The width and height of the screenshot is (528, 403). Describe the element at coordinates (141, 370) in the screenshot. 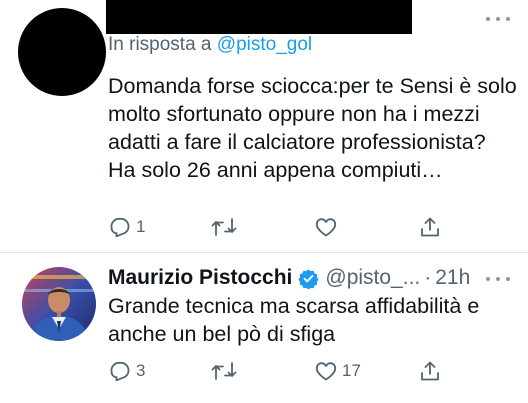

I see `reply-count: 3` at that location.